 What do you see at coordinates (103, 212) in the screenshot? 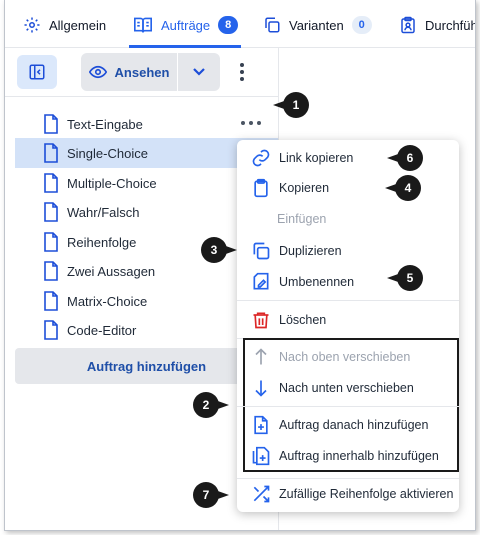
I see `tree-item-label: Wahr/Falsch` at bounding box center [103, 212].